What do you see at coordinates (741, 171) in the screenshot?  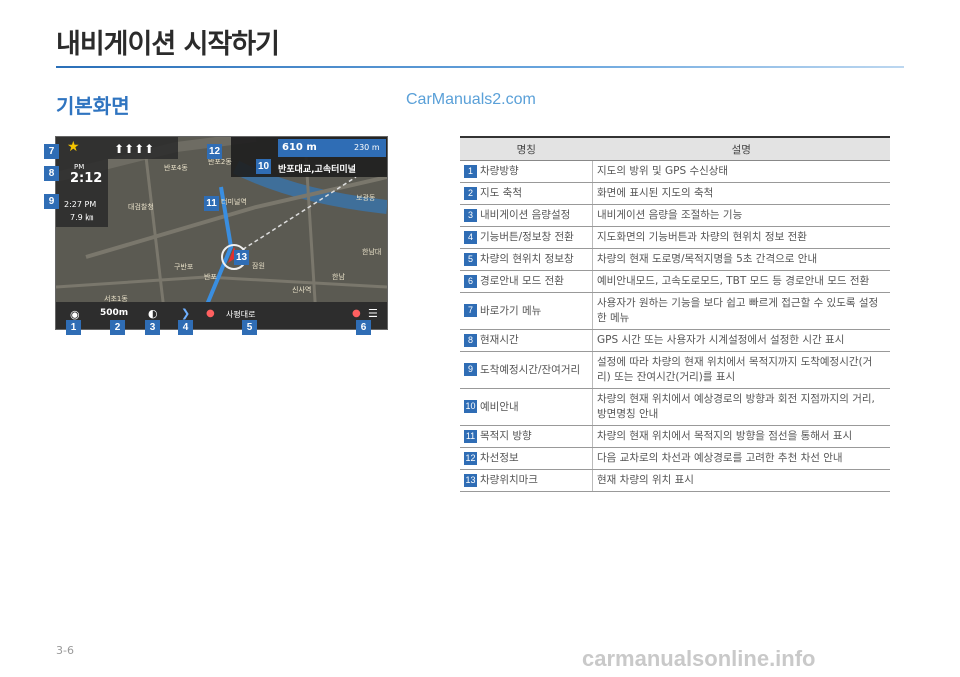 I see `row-desc: 지도의 방위 및 GPS 수신상태` at bounding box center [741, 171].